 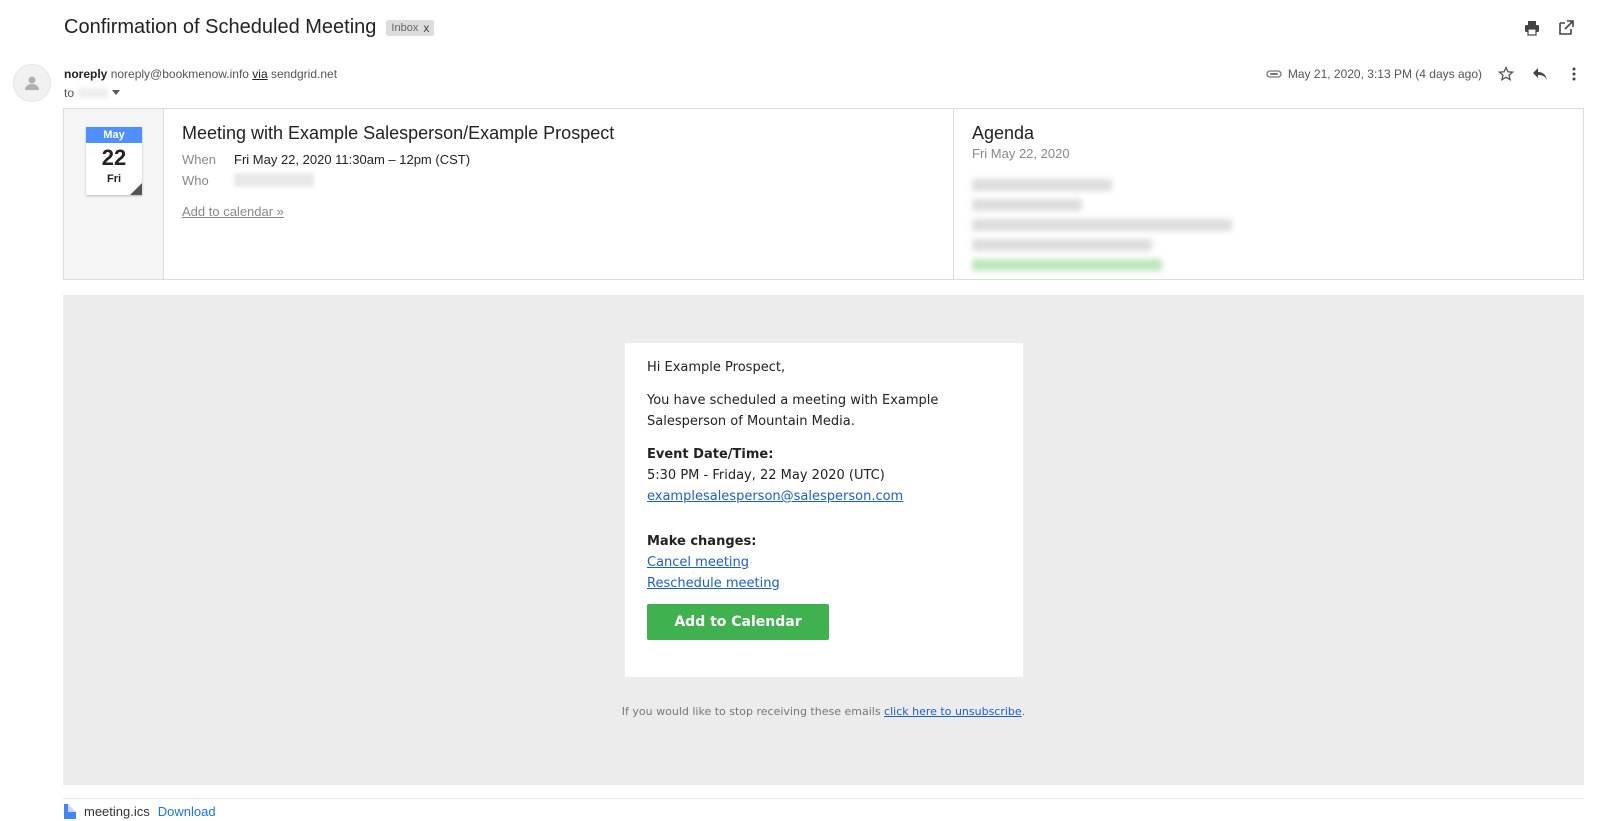 I want to click on greeting-text: Hi Example Prospect,, so click(x=716, y=367).